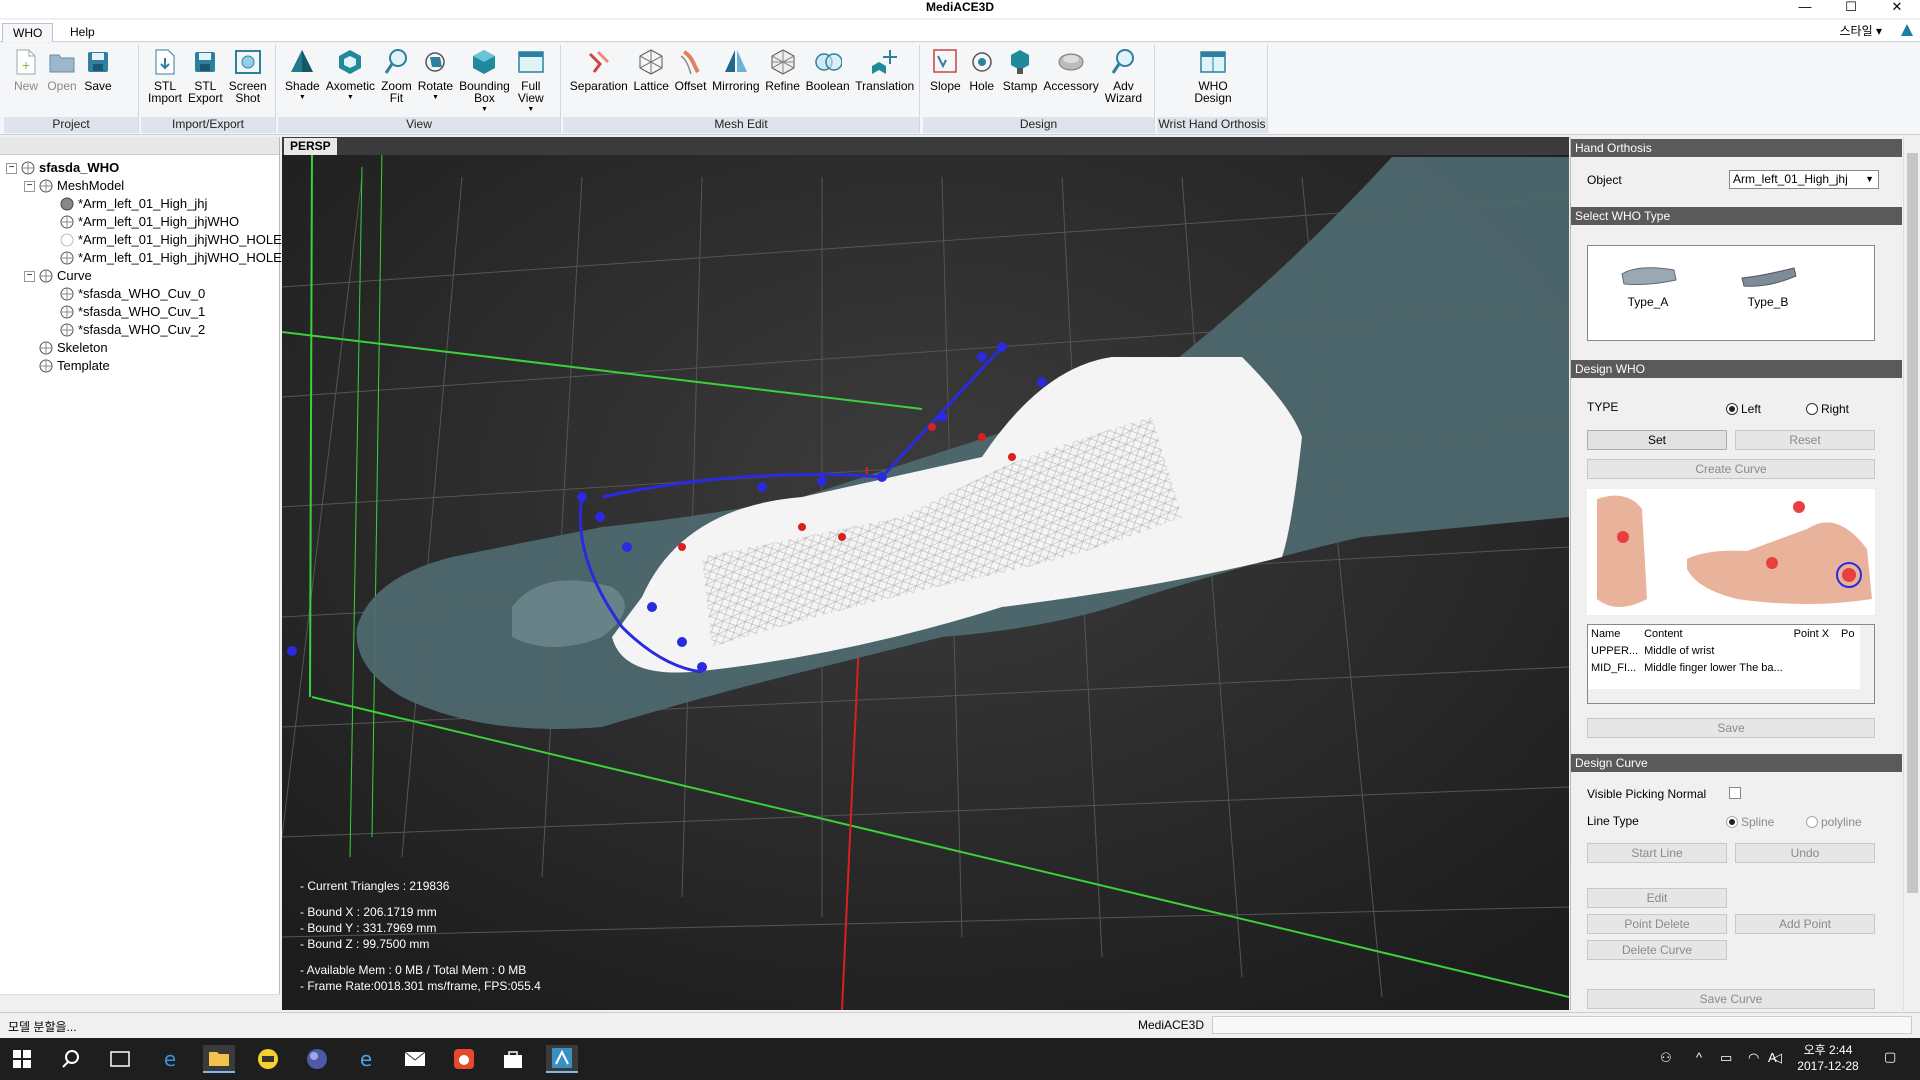 The image size is (1920, 1080). What do you see at coordinates (1731, 999) in the screenshot?
I see `save-curve-button: Save Curve` at bounding box center [1731, 999].